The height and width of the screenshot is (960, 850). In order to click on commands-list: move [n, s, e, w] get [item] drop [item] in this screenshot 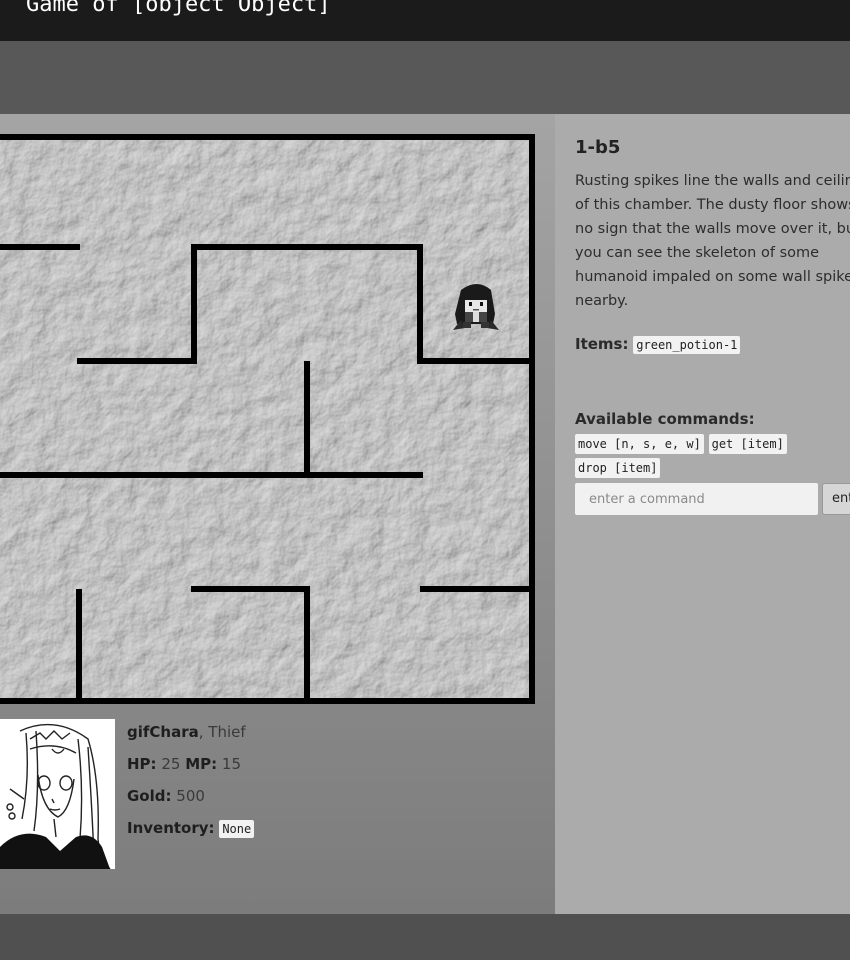, I will do `click(710, 455)`.